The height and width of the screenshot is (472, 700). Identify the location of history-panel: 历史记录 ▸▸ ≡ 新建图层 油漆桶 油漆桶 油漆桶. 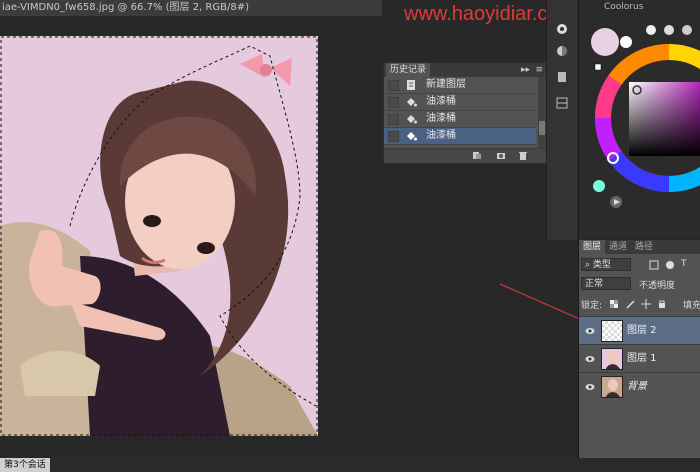
(465, 113).